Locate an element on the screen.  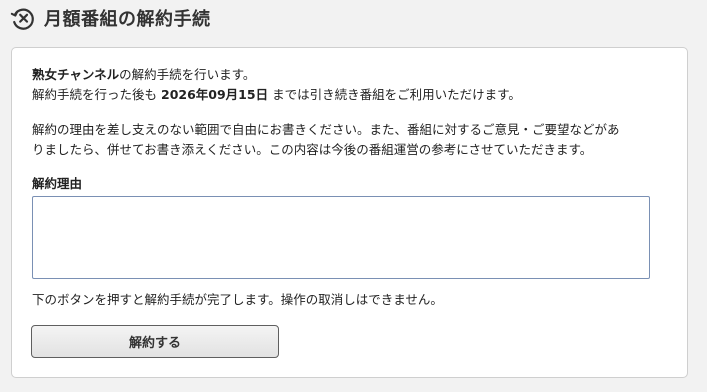
notice-line-2-prefix: 解約手続を行った後も is located at coordinates (95, 94).